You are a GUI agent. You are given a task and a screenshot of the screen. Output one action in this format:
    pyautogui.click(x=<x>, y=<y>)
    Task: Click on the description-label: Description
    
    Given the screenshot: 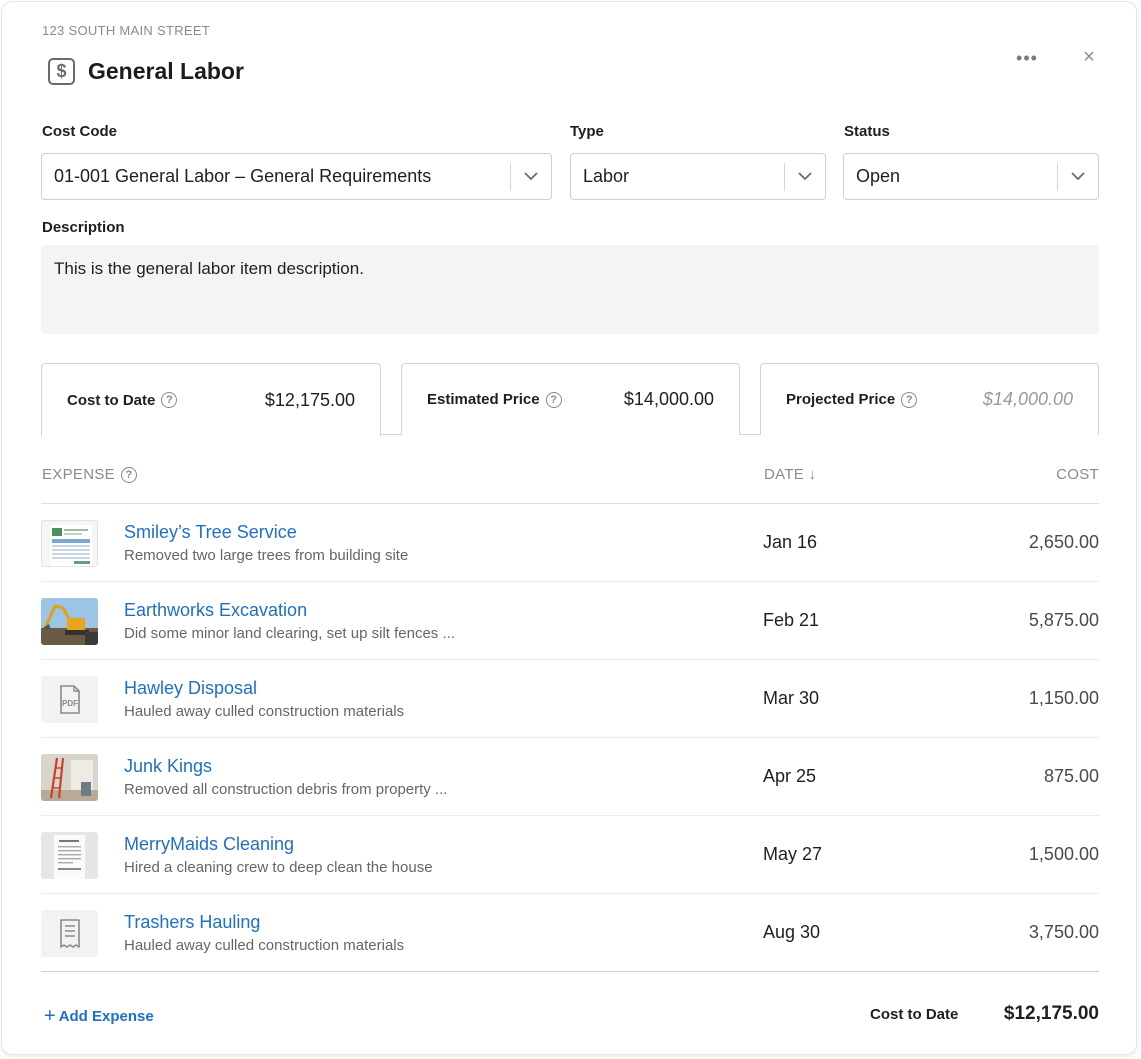 What is the action you would take?
    pyautogui.click(x=83, y=227)
    